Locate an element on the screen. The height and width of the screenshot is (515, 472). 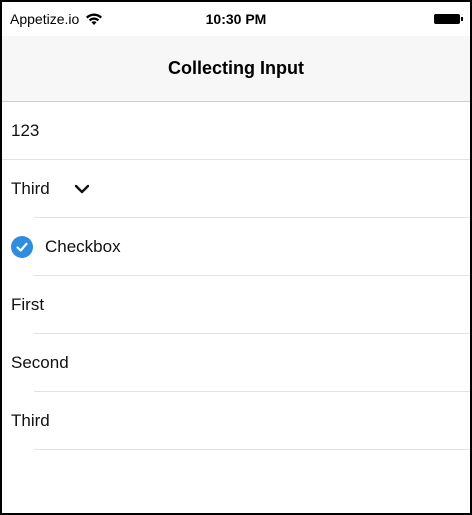
list-item-label: Second is located at coordinates (40, 362).